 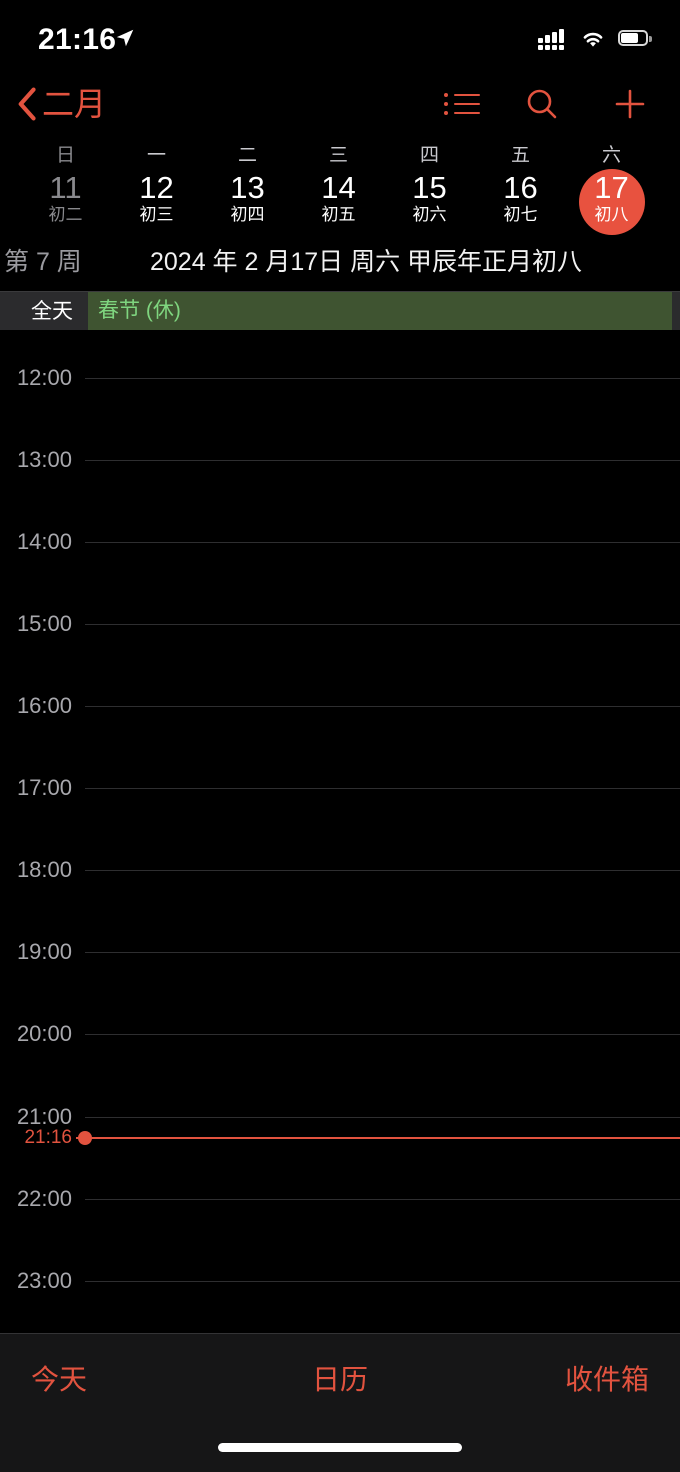 I want to click on hour-label: 19:00, so click(x=44, y=951).